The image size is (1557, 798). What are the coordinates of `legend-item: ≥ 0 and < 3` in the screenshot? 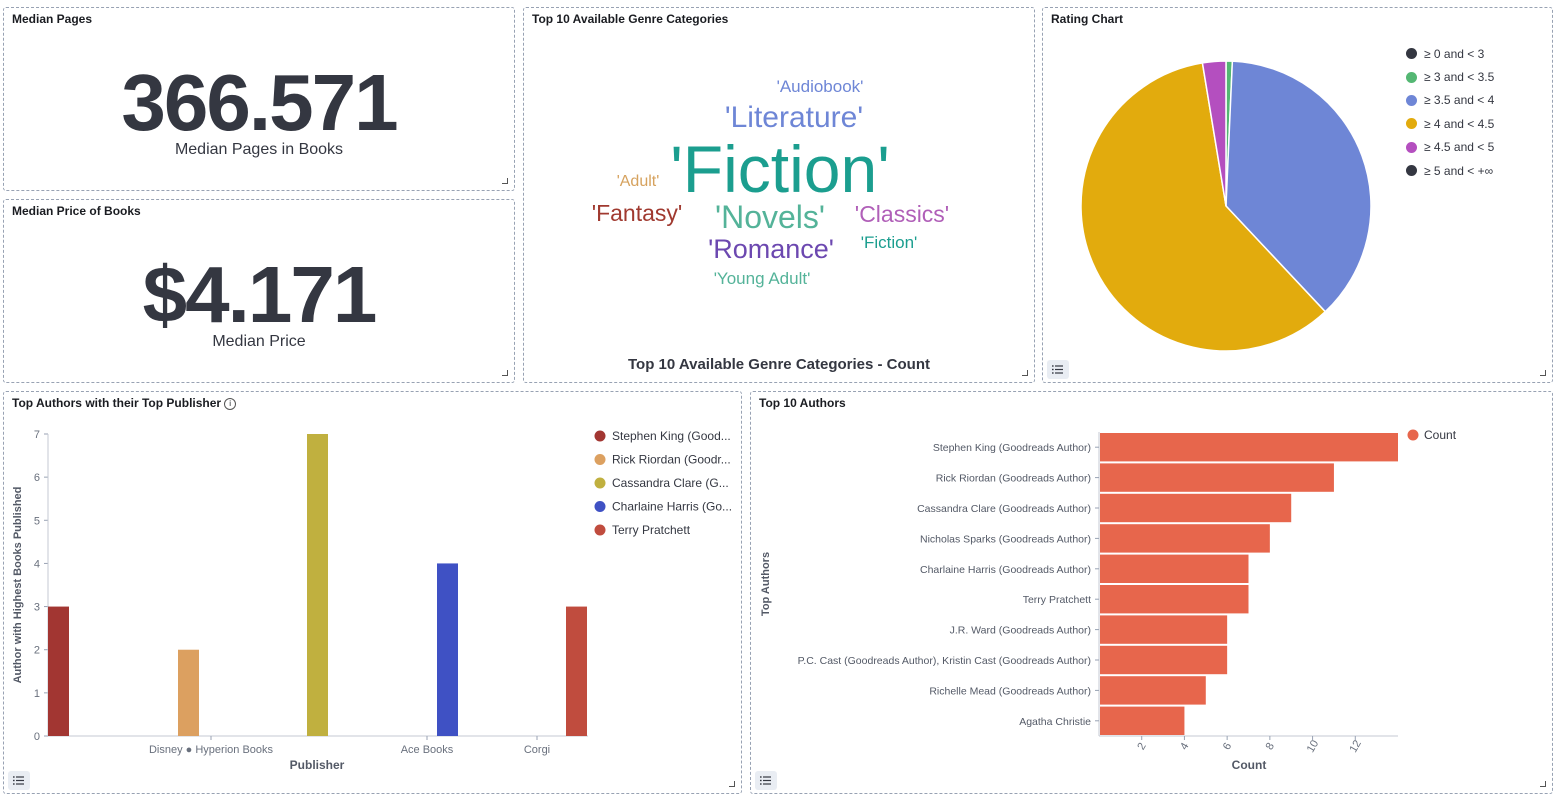 It's located at (1450, 53).